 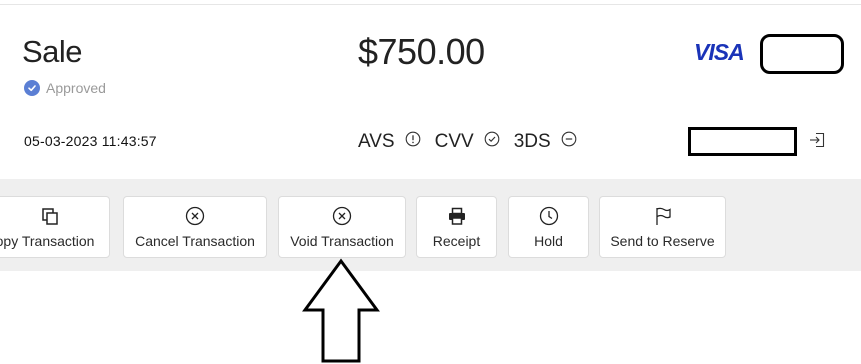 I want to click on avs-check: AVS, so click(x=389, y=142).